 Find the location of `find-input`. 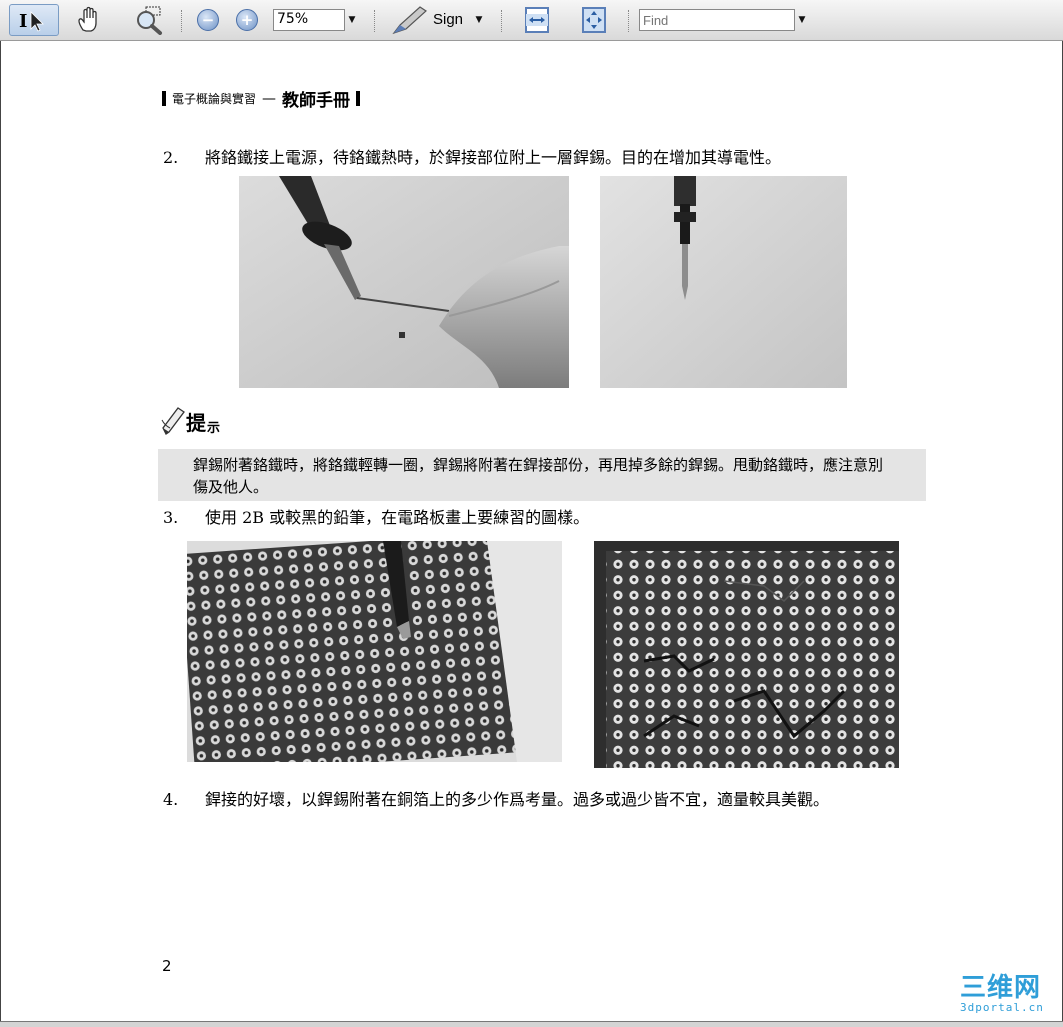

find-input is located at coordinates (717, 20).